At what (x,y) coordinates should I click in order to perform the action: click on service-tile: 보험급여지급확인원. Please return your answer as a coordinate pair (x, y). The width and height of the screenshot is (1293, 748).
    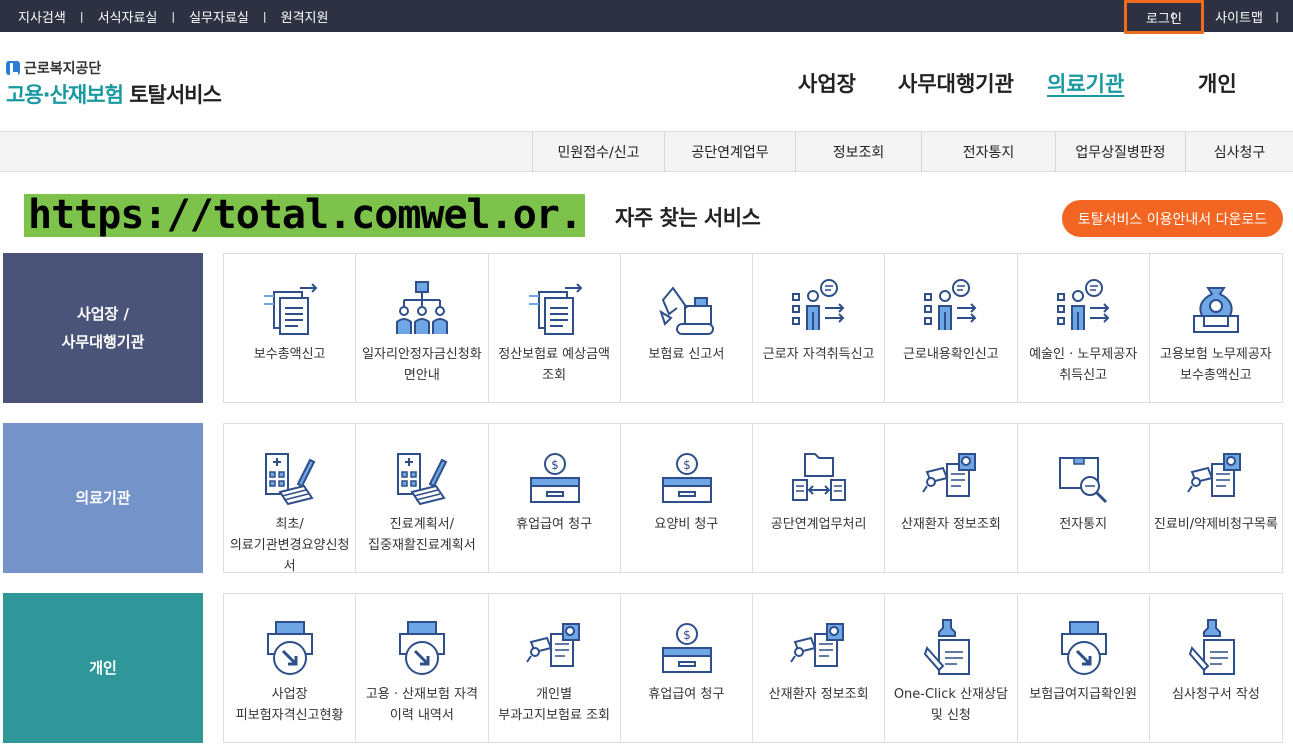
    Looking at the image, I should click on (1084, 668).